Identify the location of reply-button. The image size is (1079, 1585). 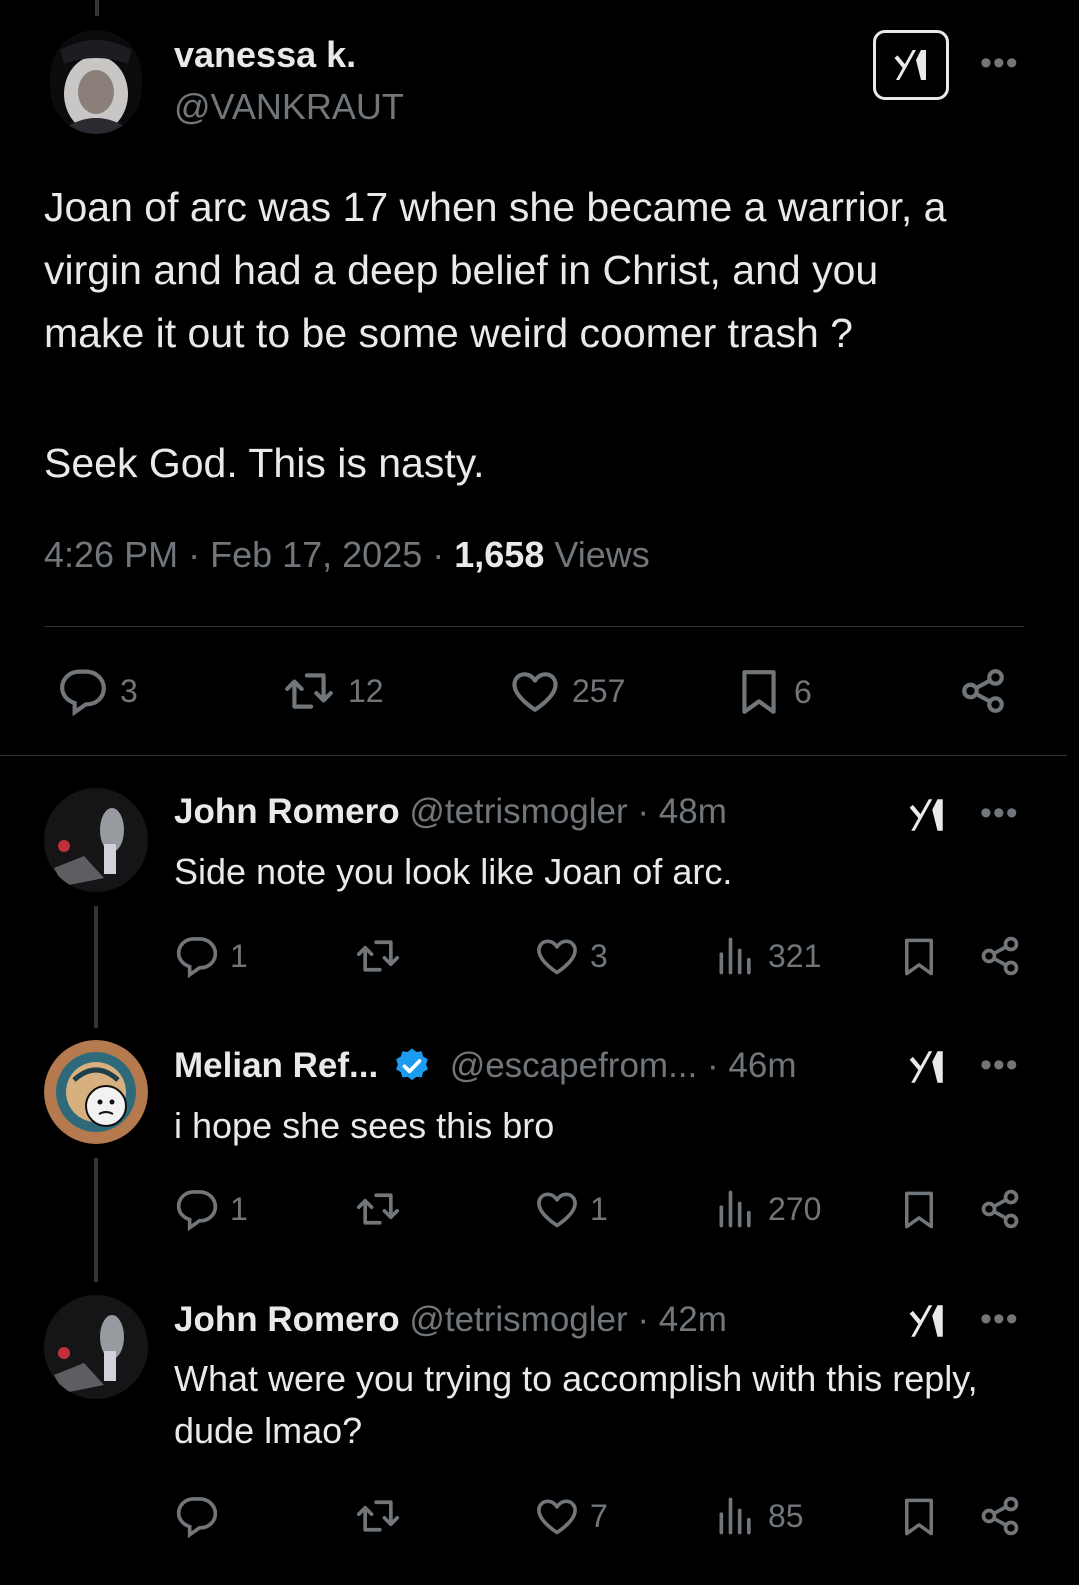
(202, 1516).